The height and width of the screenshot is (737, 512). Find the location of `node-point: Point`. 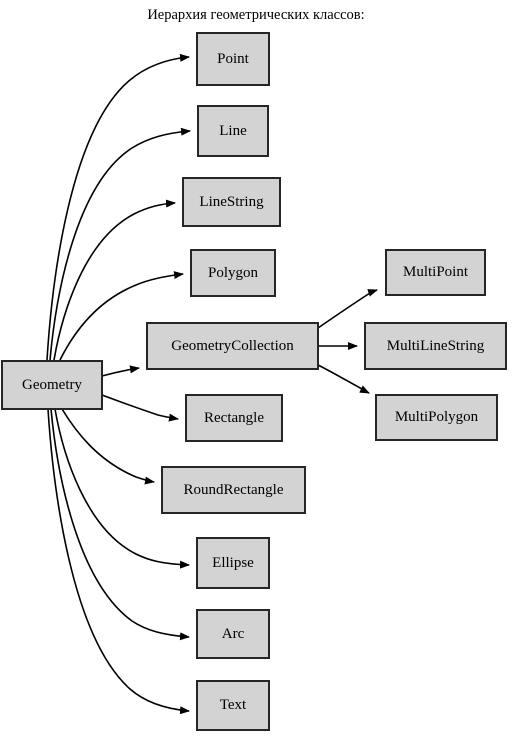

node-point: Point is located at coordinates (233, 59).